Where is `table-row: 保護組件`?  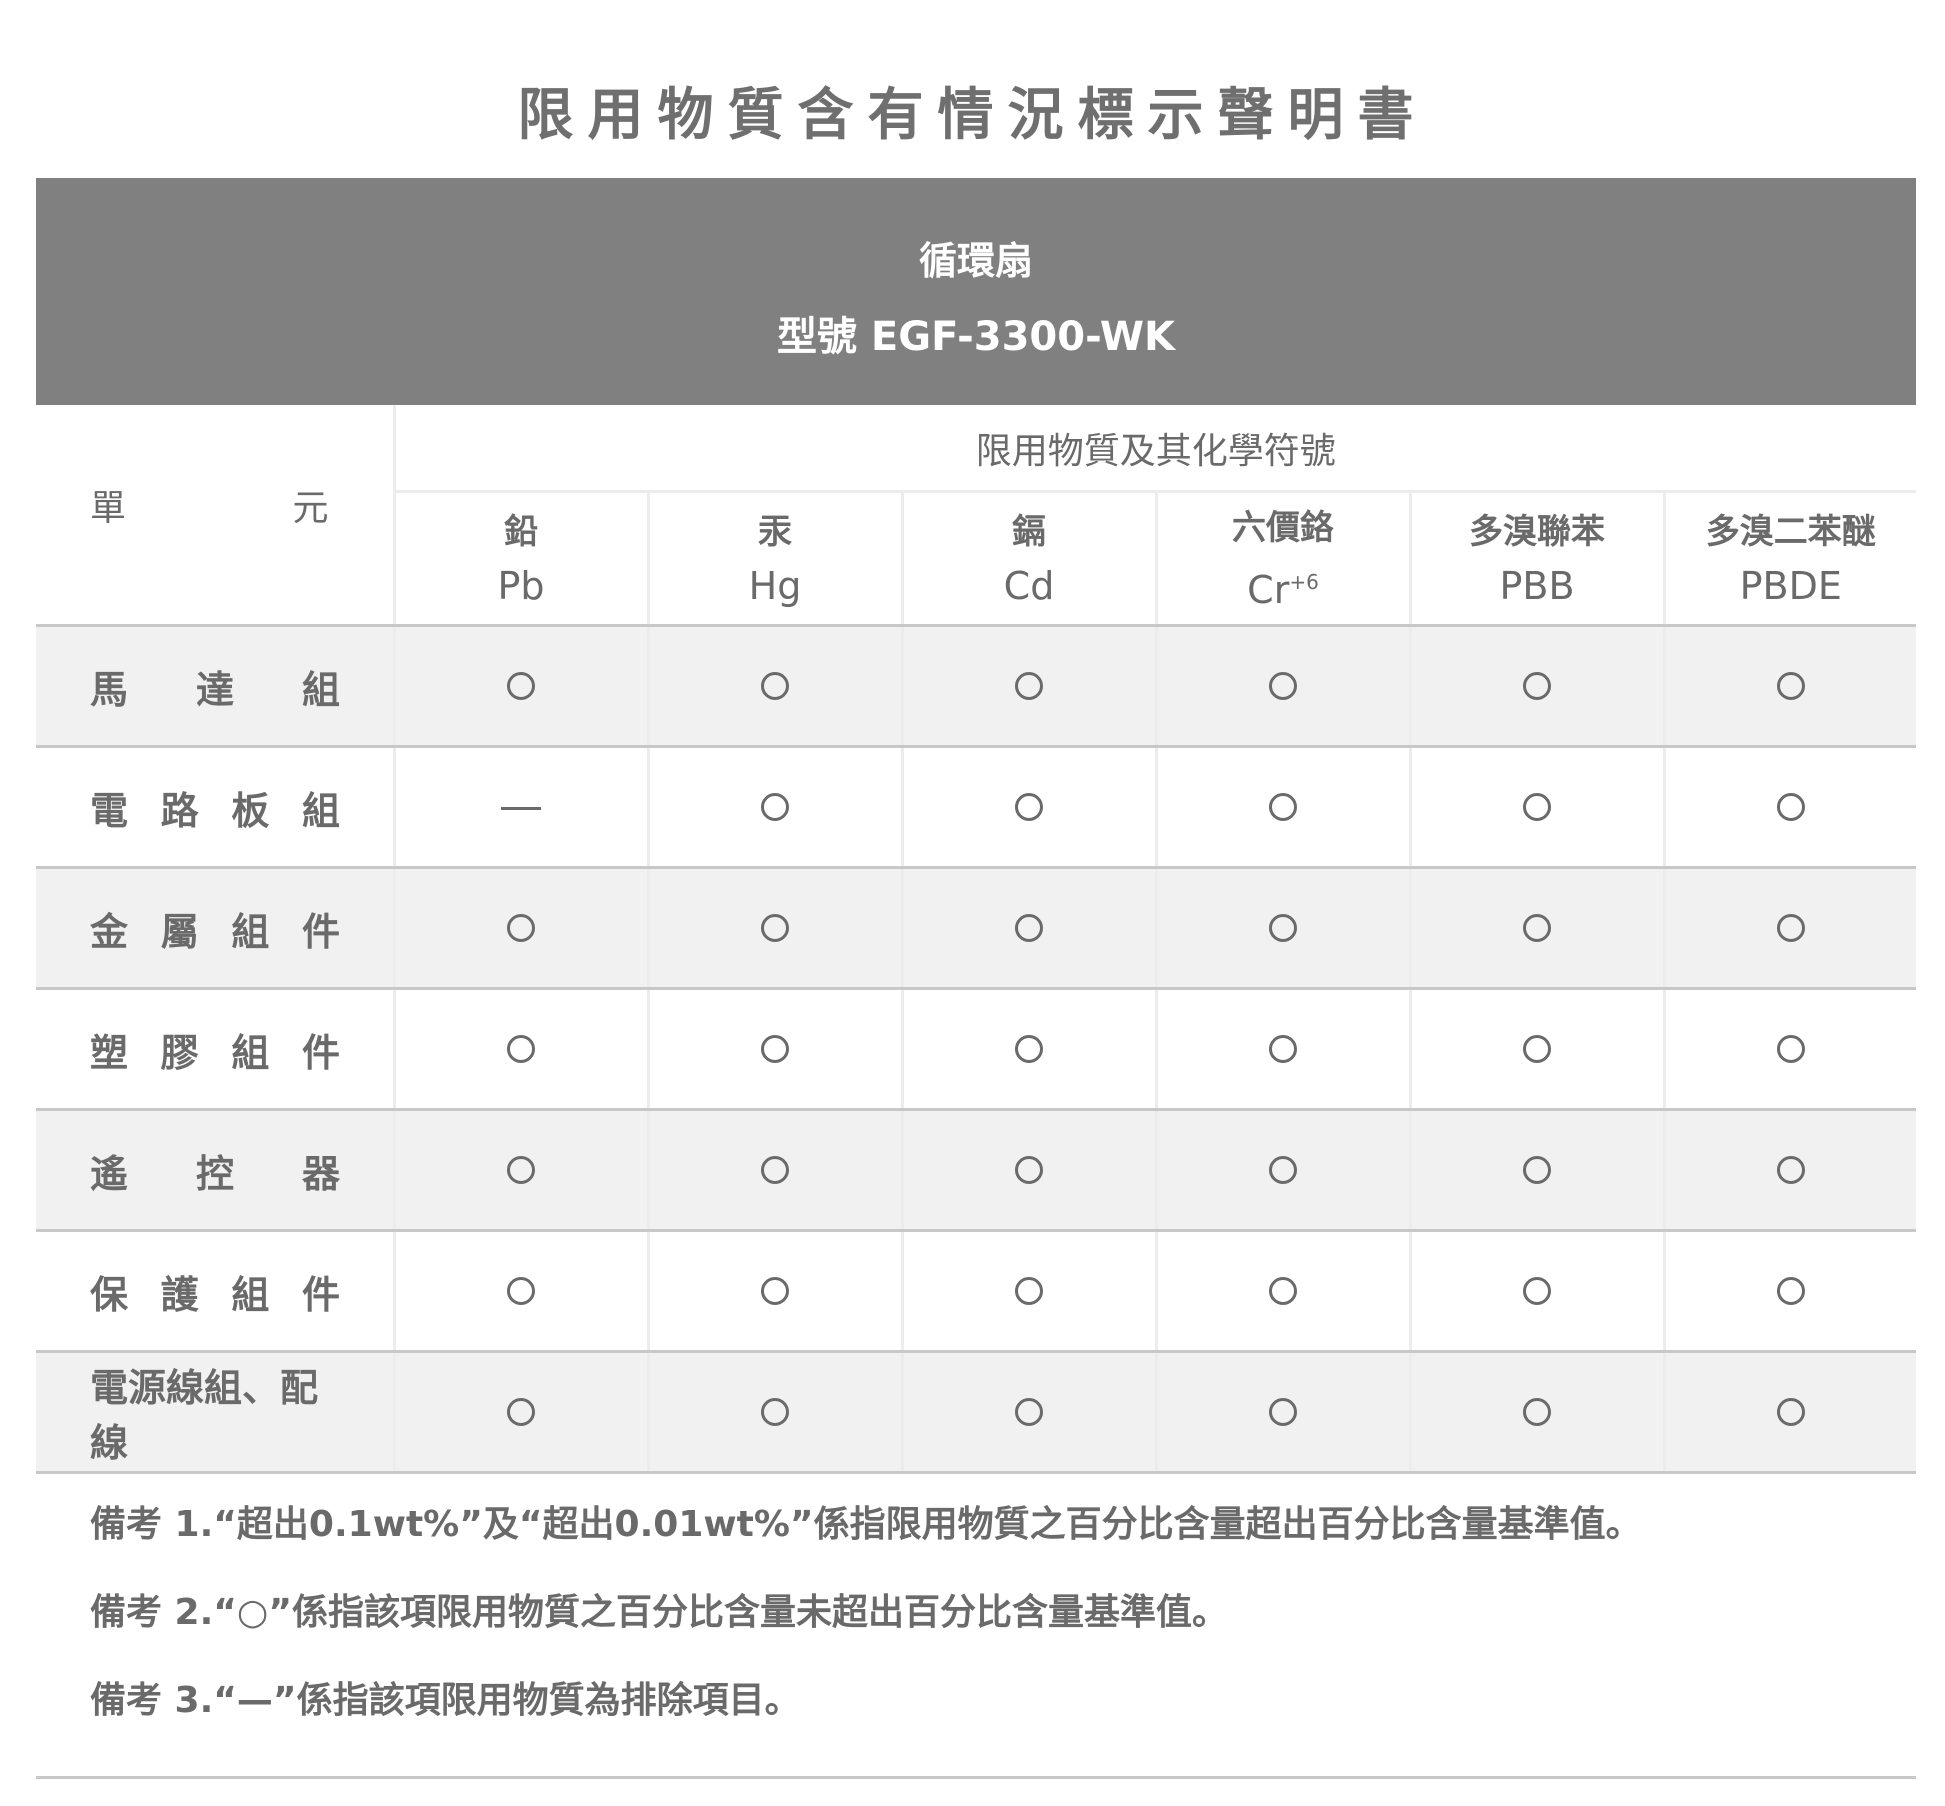 table-row: 保護組件 is located at coordinates (976, 1291).